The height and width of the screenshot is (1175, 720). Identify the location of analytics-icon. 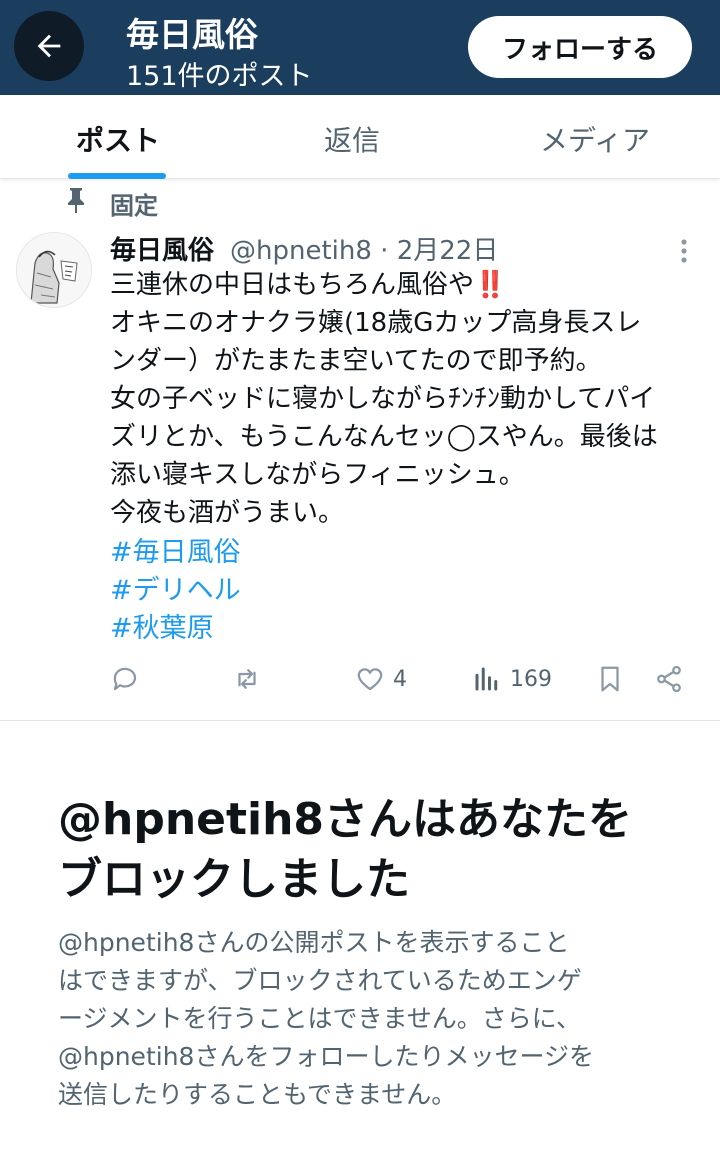
(486, 679).